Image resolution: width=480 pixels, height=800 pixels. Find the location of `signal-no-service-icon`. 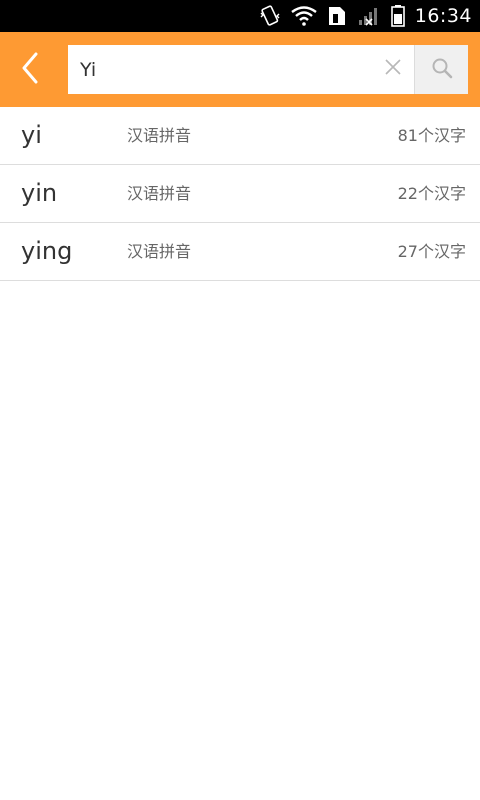

signal-no-service-icon is located at coordinates (369, 16).